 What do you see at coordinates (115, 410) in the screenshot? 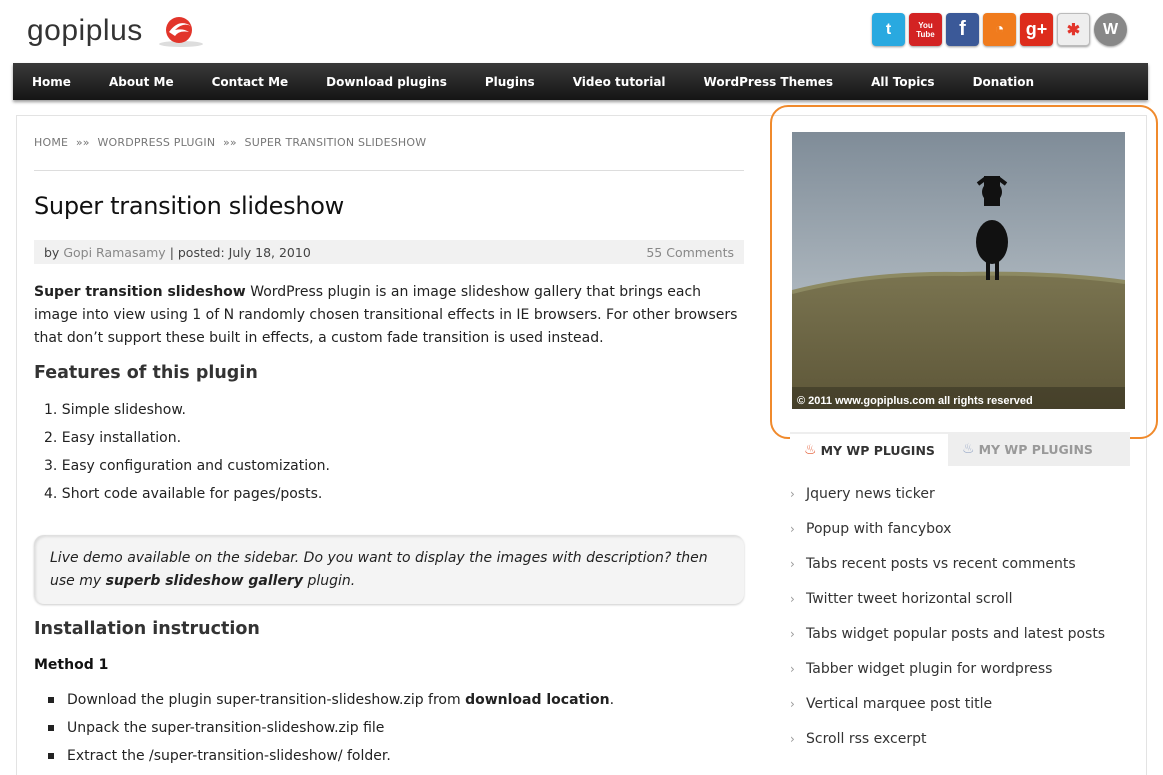
I see `list-item: 1. Simple slideshow.` at bounding box center [115, 410].